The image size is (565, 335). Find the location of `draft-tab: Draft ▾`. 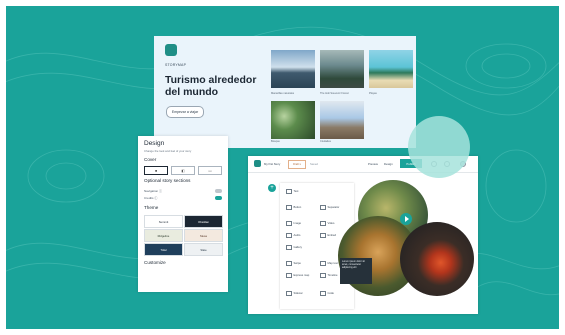

draft-tab: Draft ▾ is located at coordinates (297, 164).